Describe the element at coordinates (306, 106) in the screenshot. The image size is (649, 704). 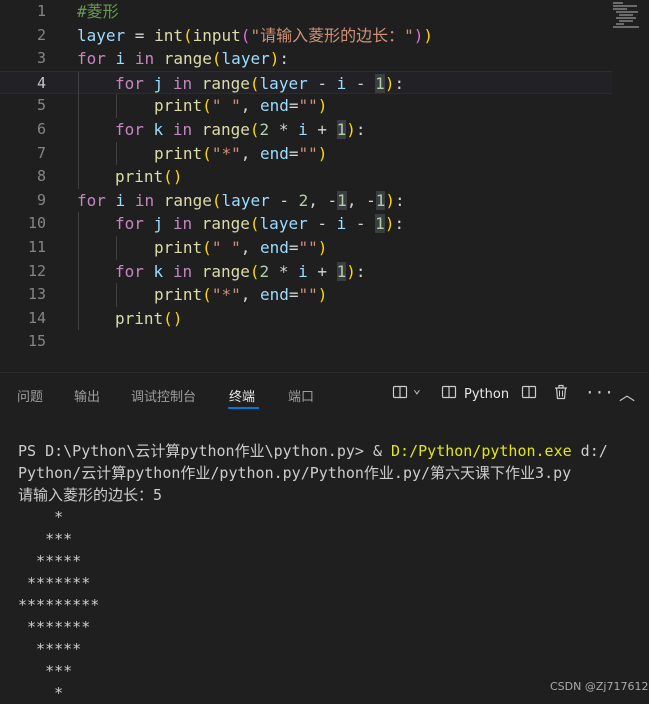
I see `code-line: 5 print(" ", end="")` at that location.